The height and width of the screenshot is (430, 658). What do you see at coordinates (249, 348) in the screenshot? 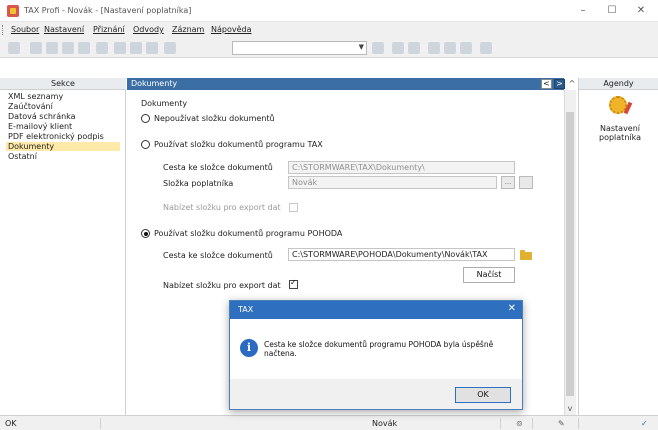
I see `info-icon: i` at bounding box center [249, 348].